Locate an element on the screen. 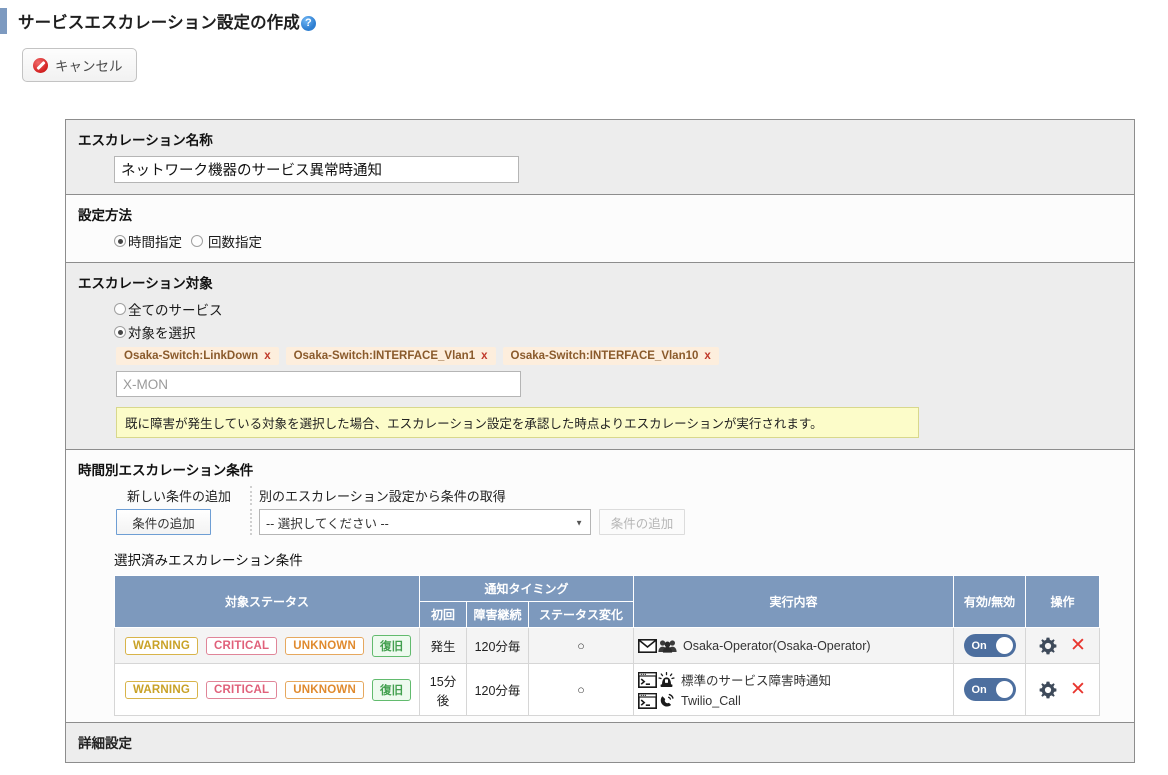 This screenshot has height=775, width=1168. radio-all-services-label: 全てのサービス is located at coordinates (175, 309).